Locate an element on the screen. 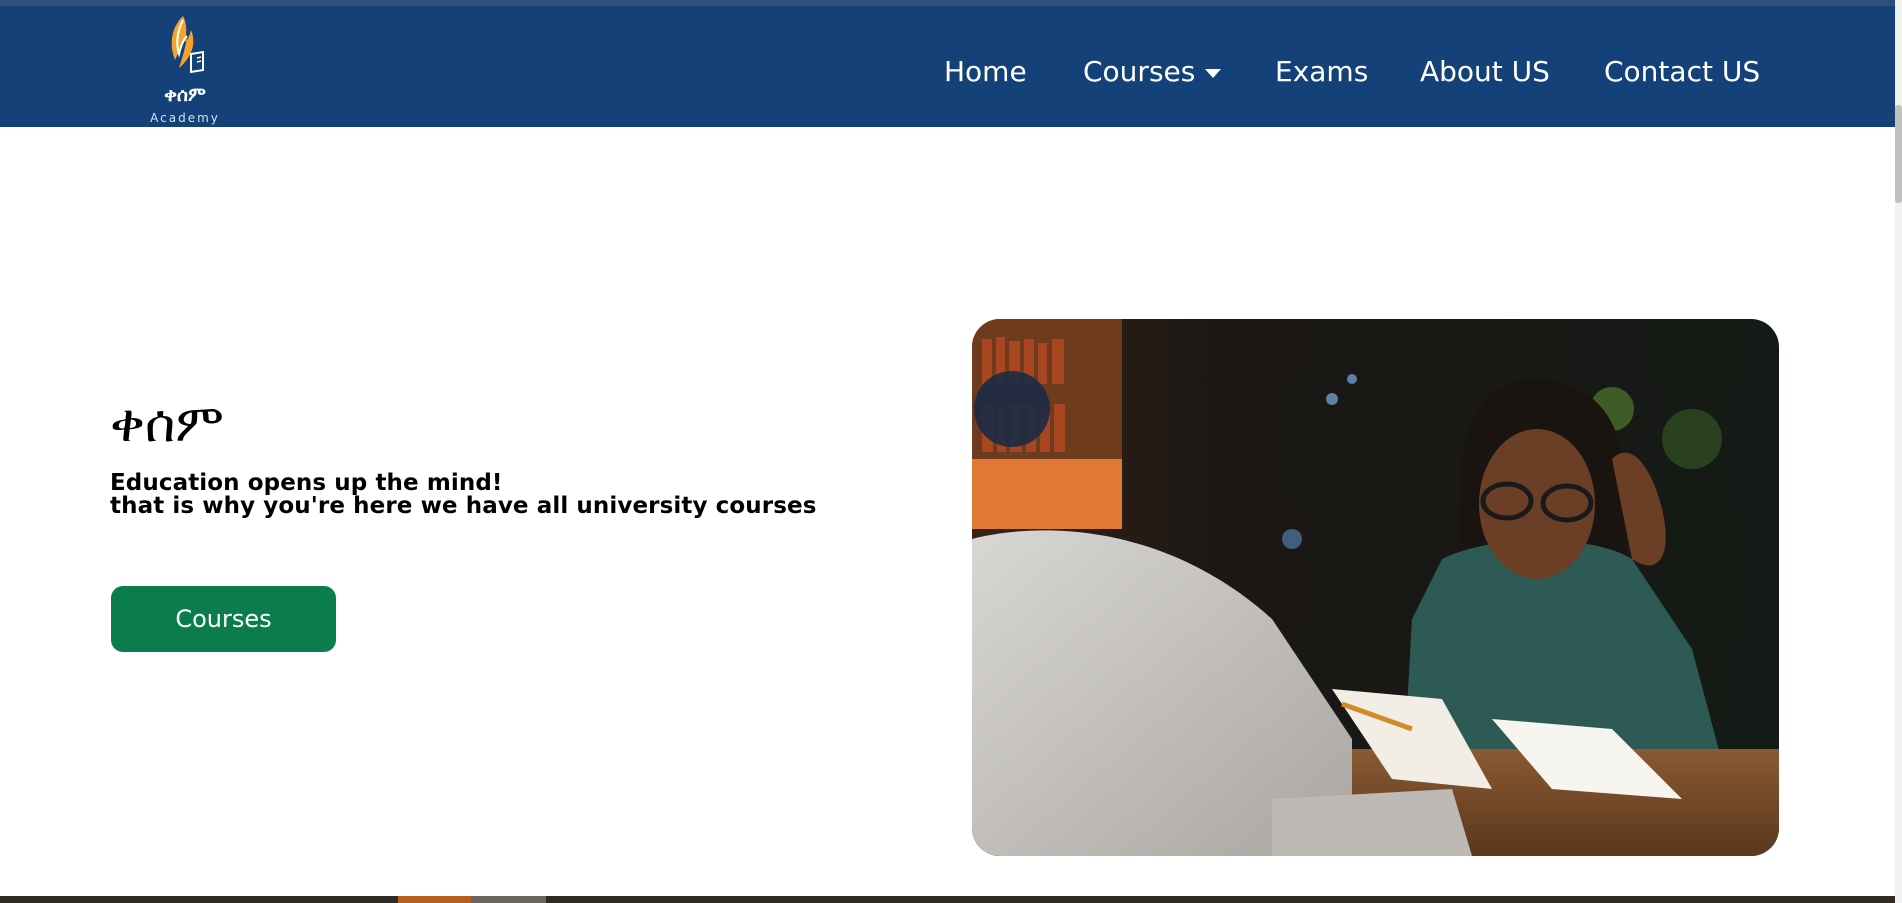 The image size is (1902, 903). scrollbar-thumb is located at coordinates (1898, 154).